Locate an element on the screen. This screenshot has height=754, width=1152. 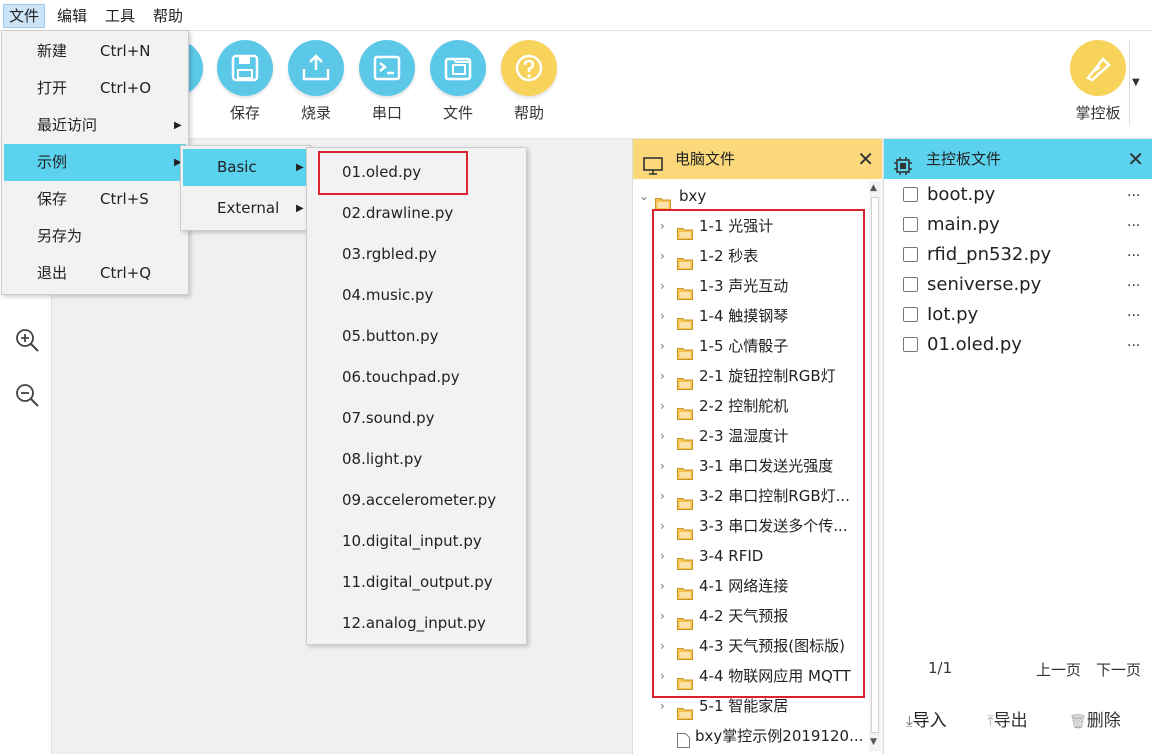
basic-example-item: 07.sound.py is located at coordinates (416, 418).